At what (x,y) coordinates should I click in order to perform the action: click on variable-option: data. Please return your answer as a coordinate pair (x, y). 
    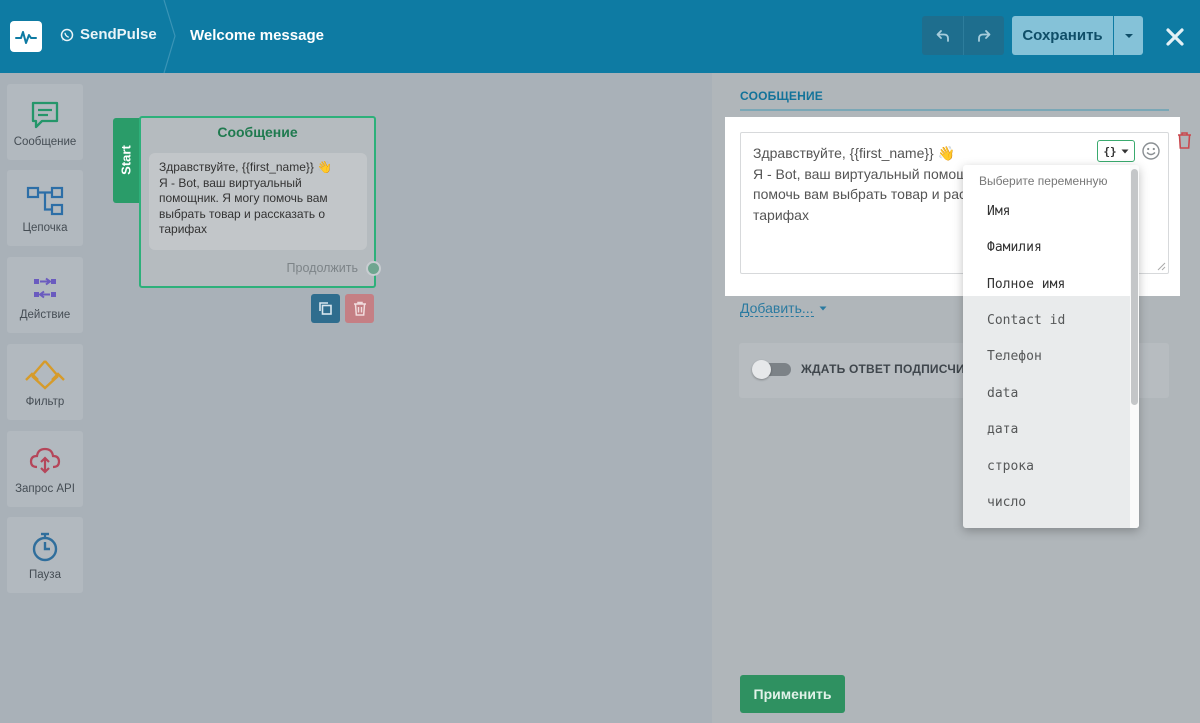
    Looking at the image, I should click on (1002, 393).